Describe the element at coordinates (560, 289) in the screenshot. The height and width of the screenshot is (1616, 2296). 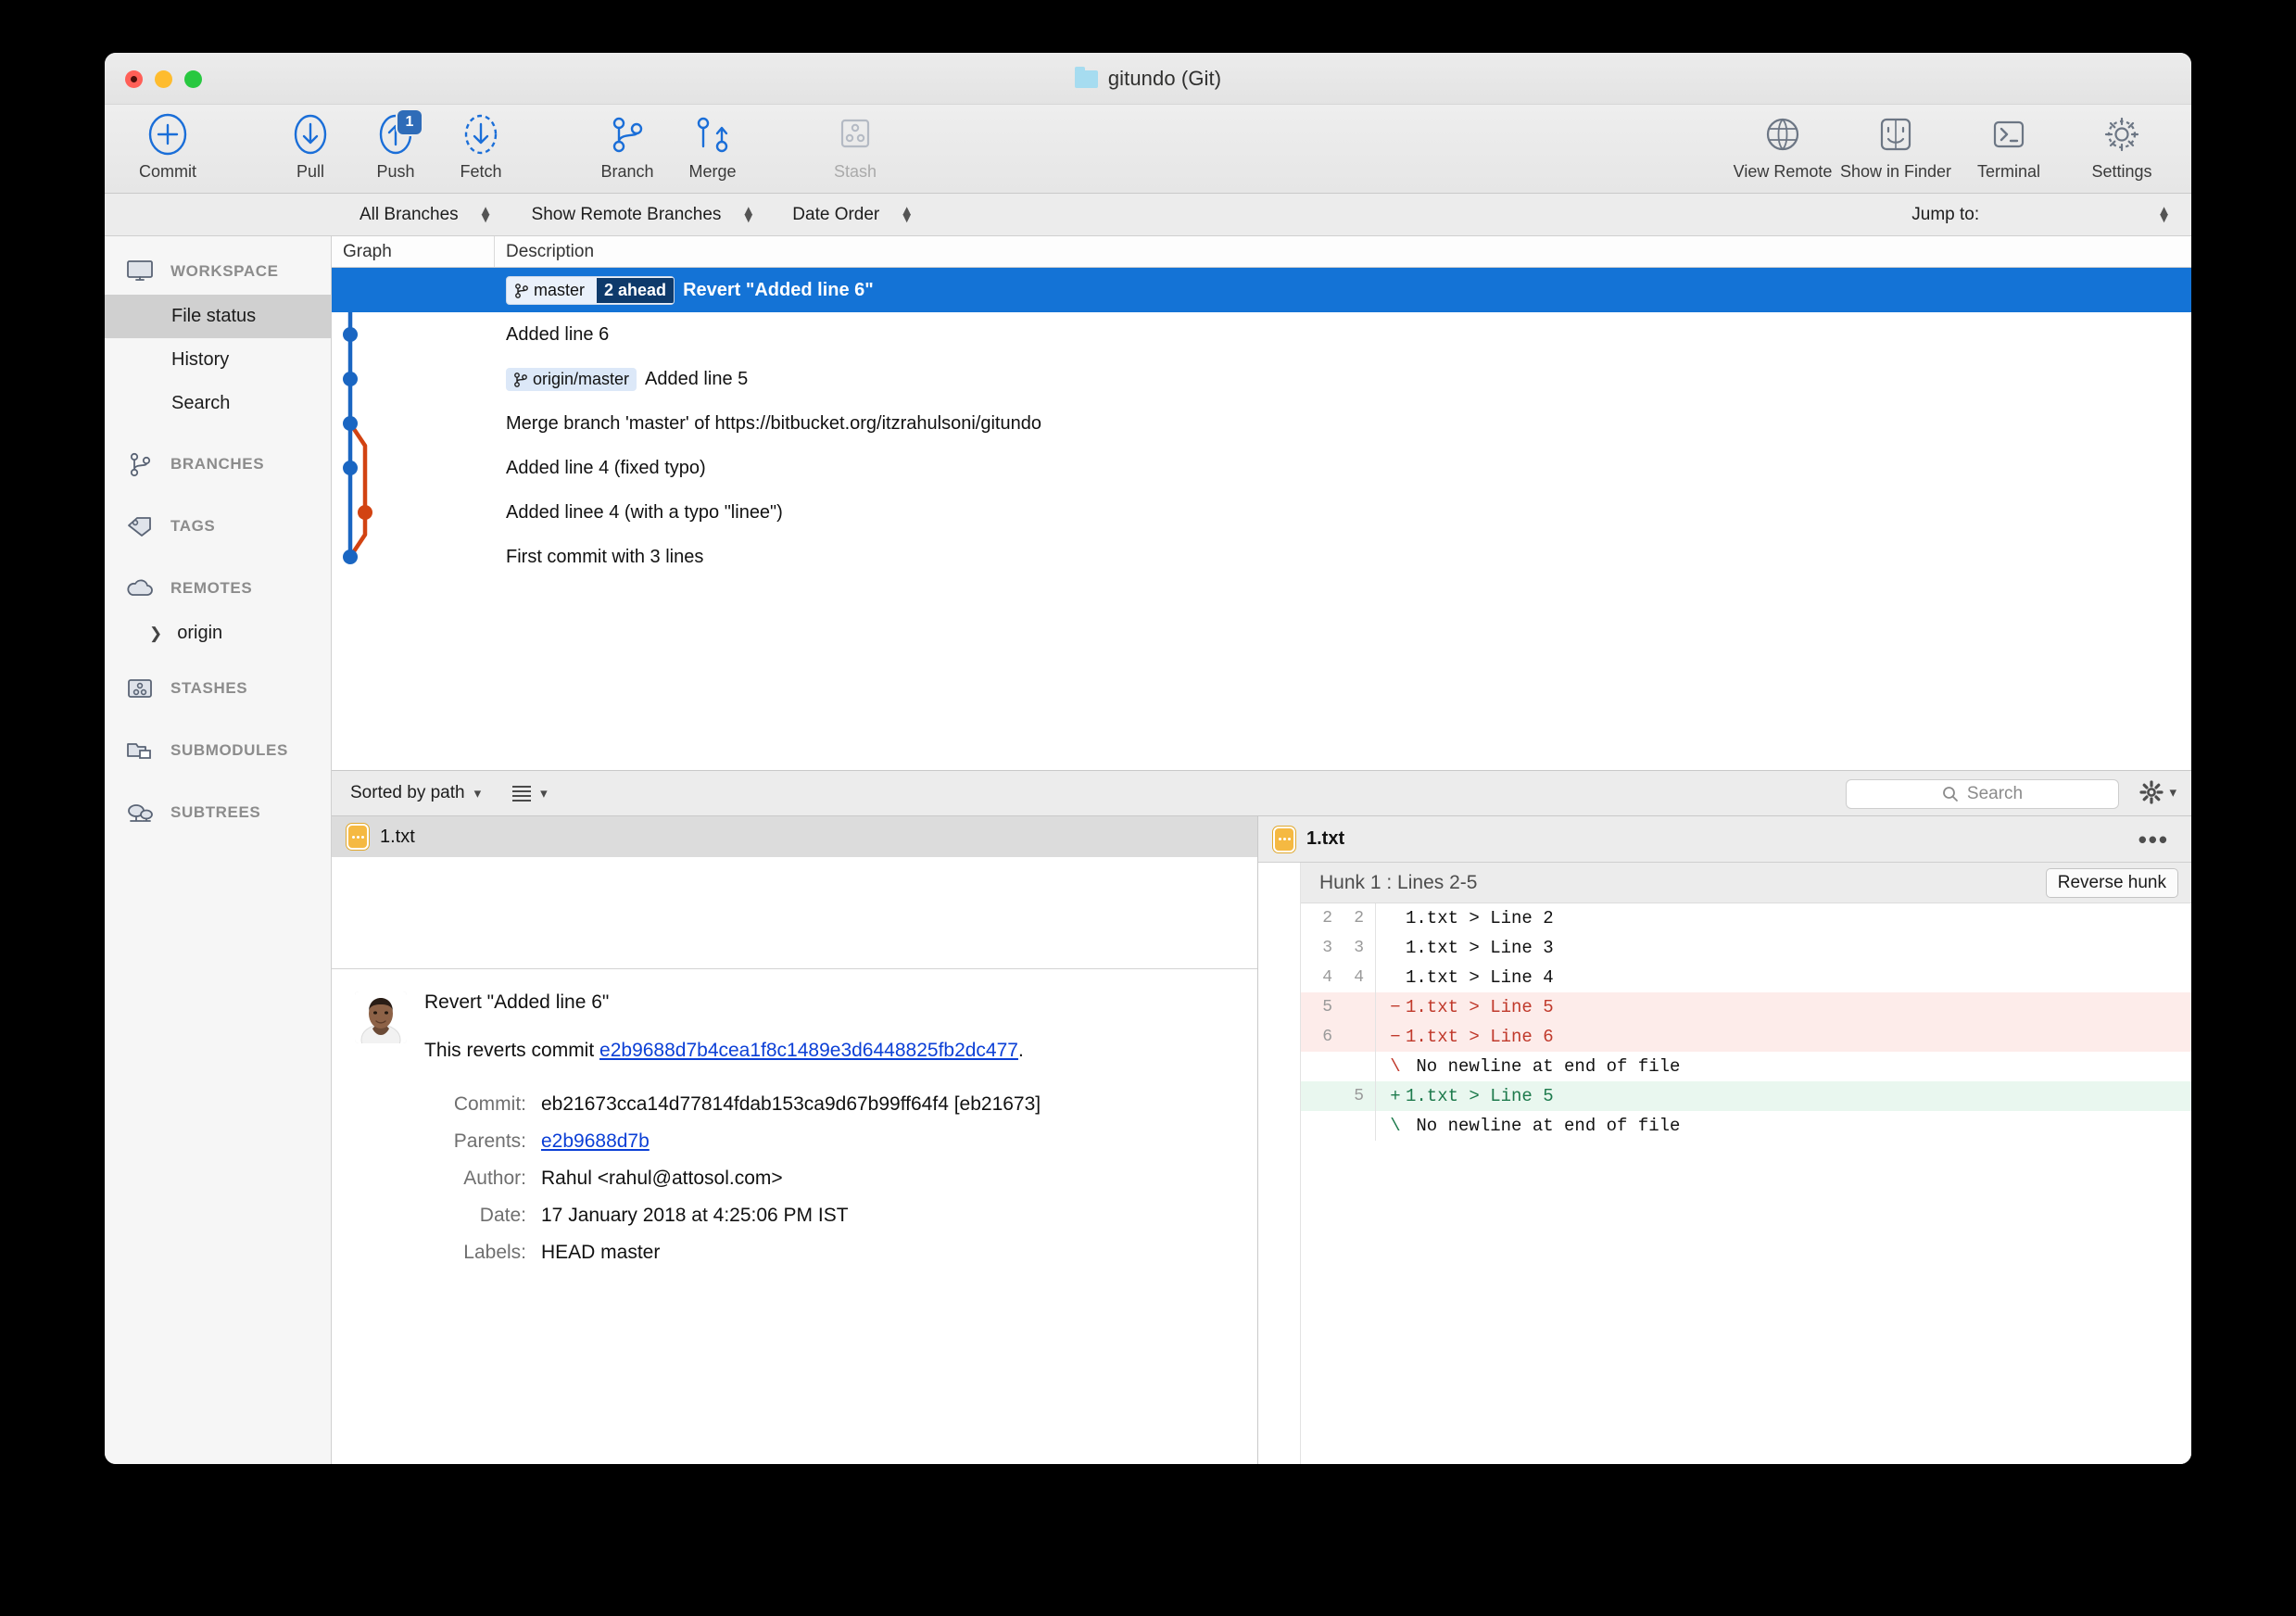
I see `ref-name: master` at that location.